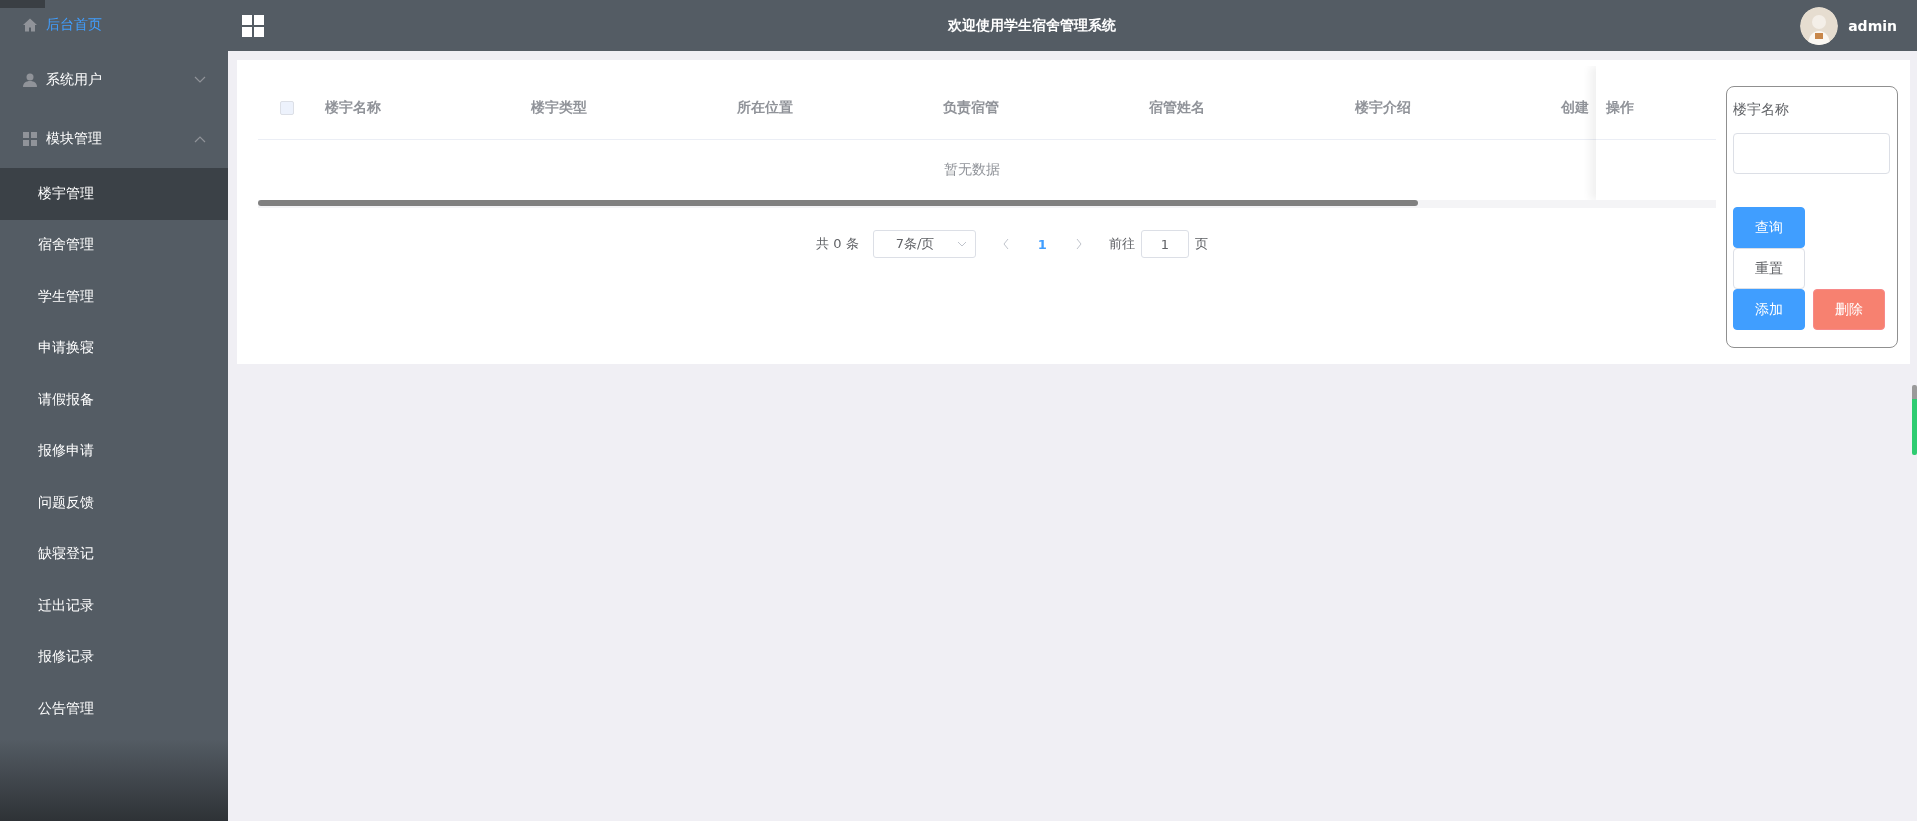  What do you see at coordinates (1177, 107) in the screenshot?
I see `column-header: 宿管姓名` at bounding box center [1177, 107].